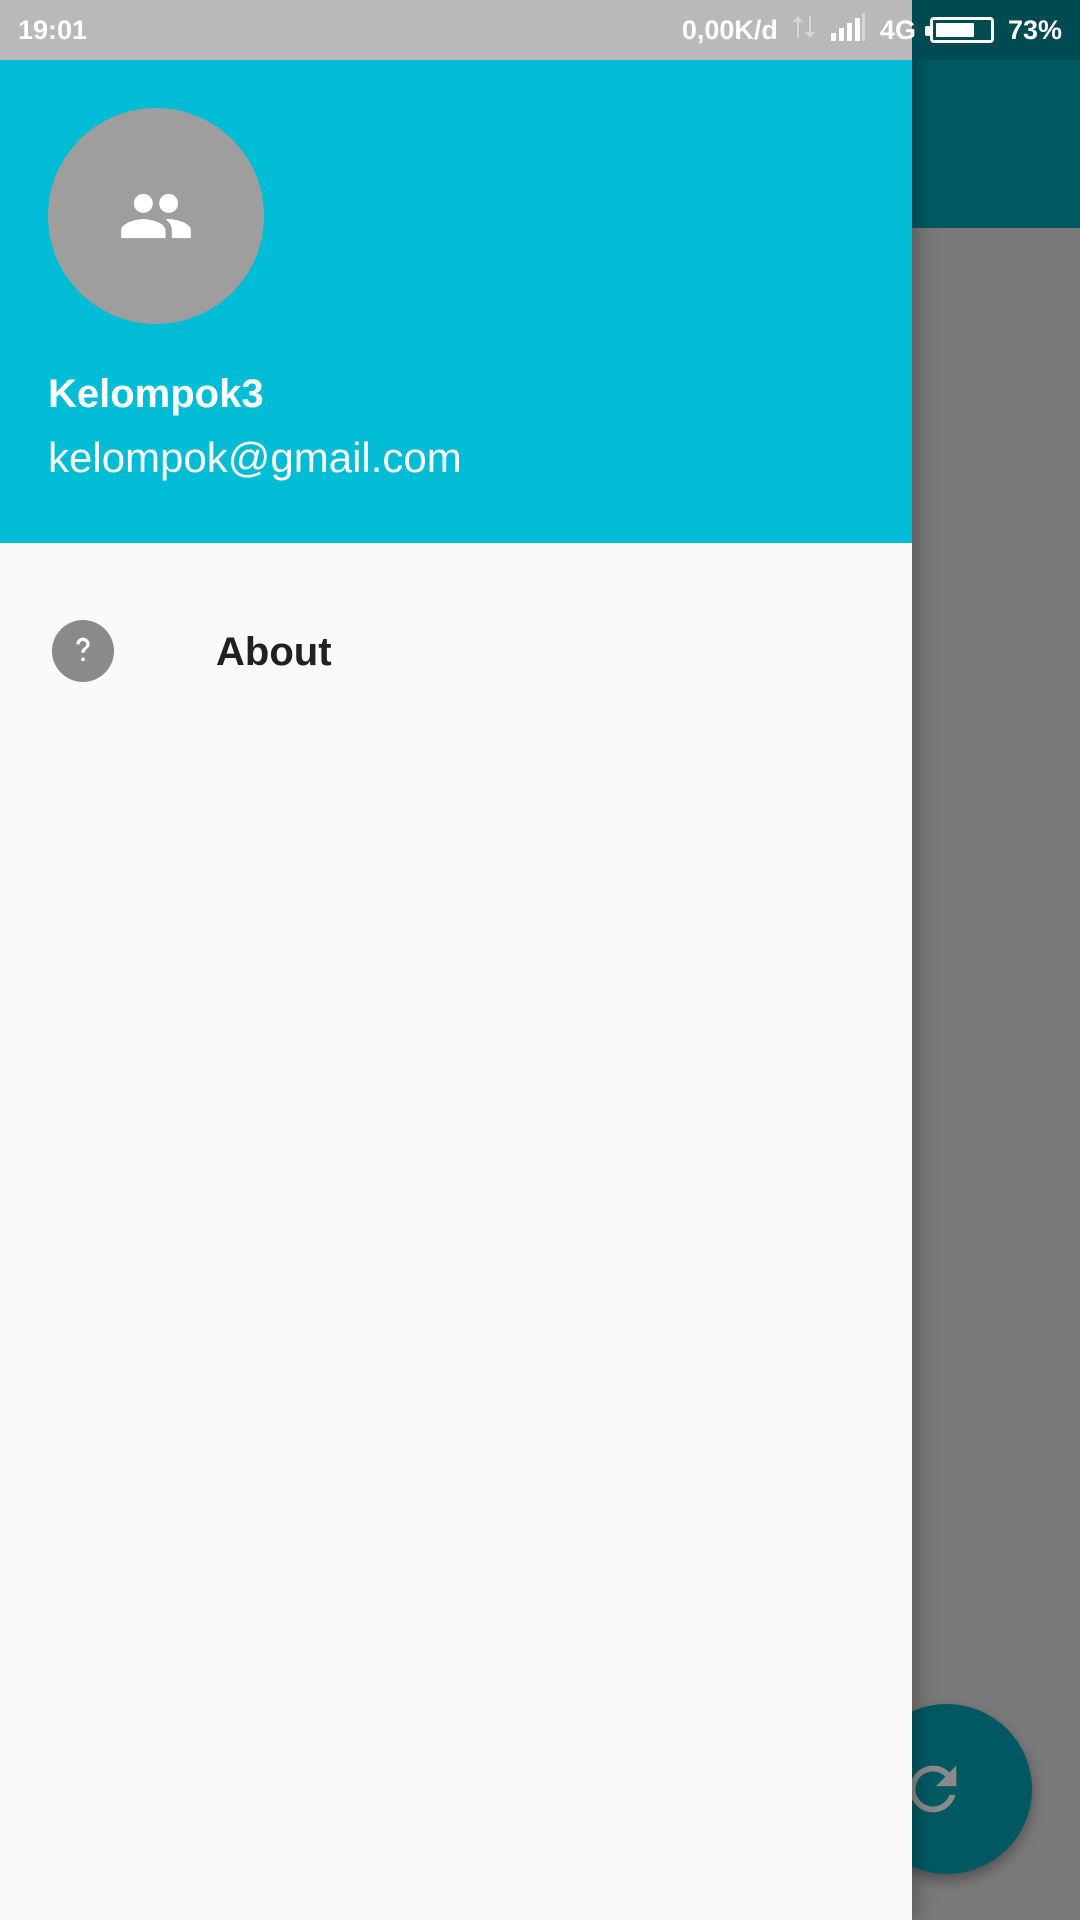  What do you see at coordinates (872, 30) in the screenshot?
I see `status-indicators: 0,00K/d 4G 73%` at bounding box center [872, 30].